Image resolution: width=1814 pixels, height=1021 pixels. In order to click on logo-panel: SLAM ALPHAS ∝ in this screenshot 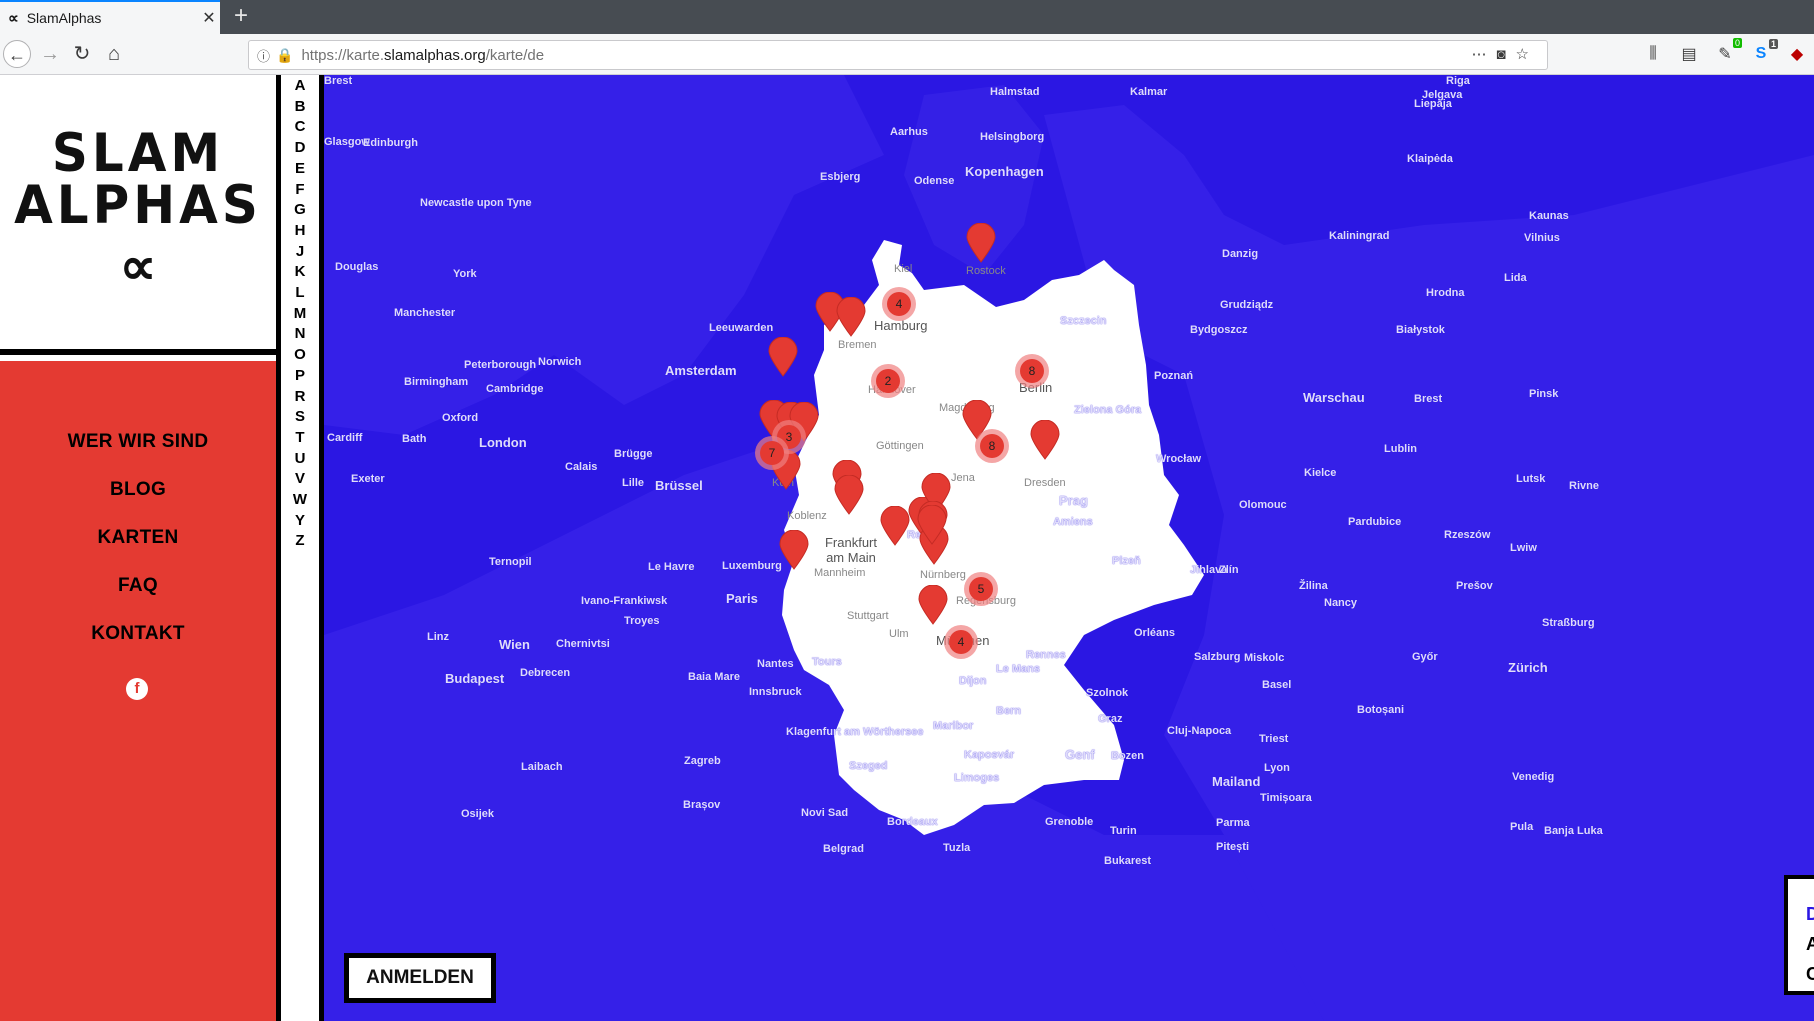, I will do `click(138, 215)`.